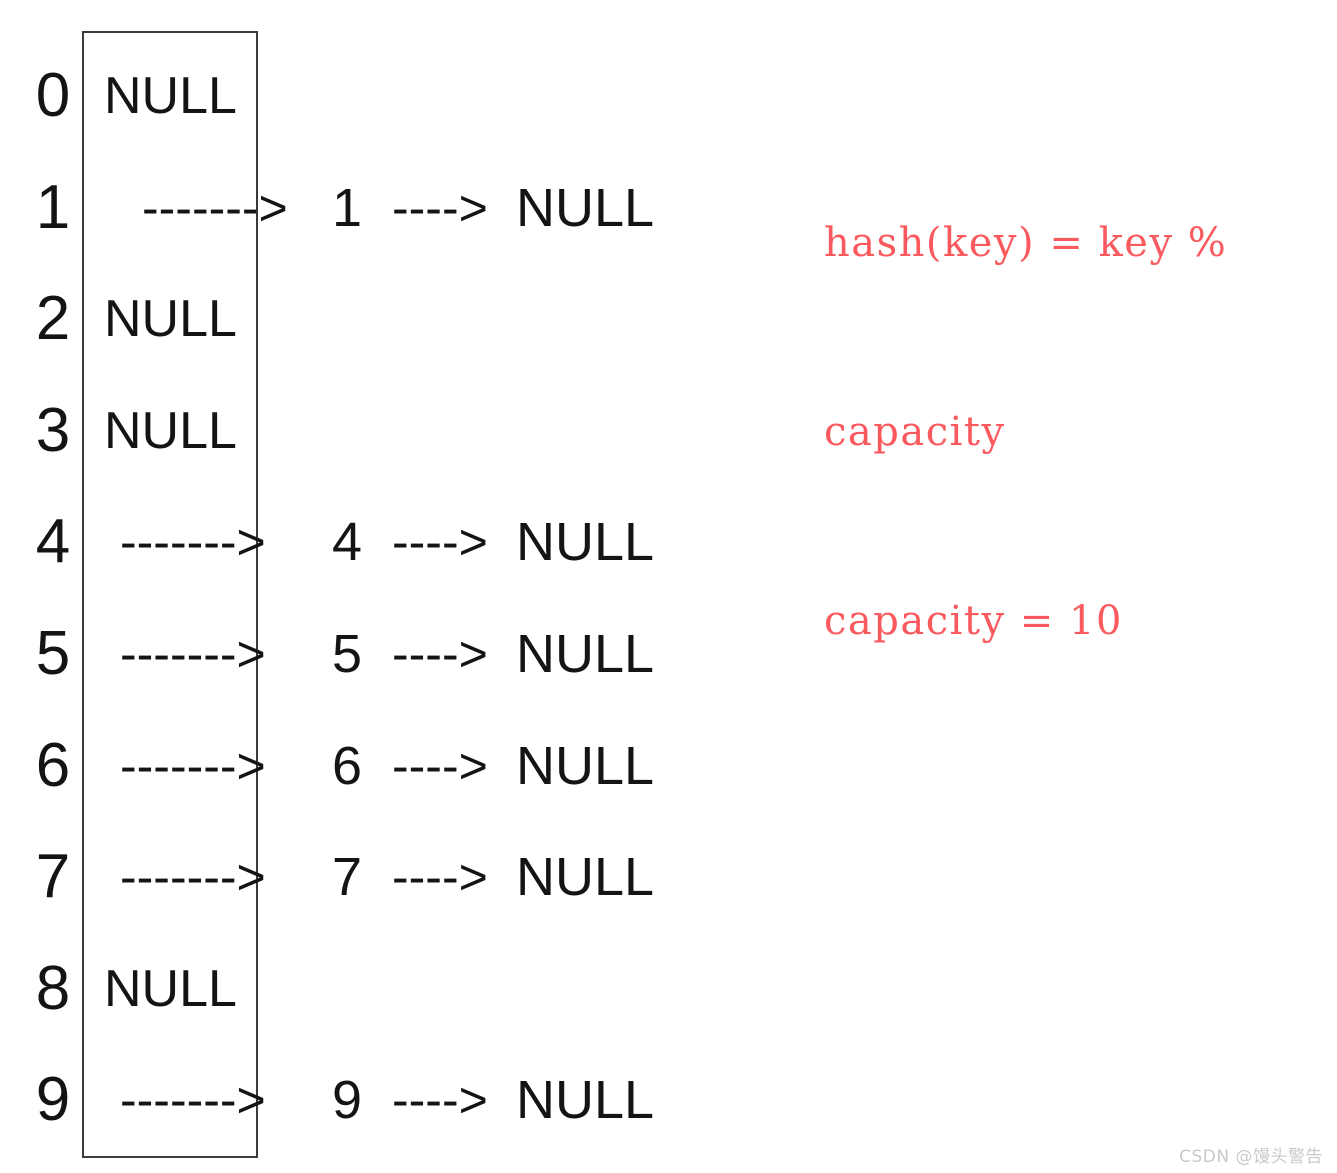 This screenshot has height=1173, width=1337. Describe the element at coordinates (347, 765) in the screenshot. I see `chain-node-key: 6` at that location.